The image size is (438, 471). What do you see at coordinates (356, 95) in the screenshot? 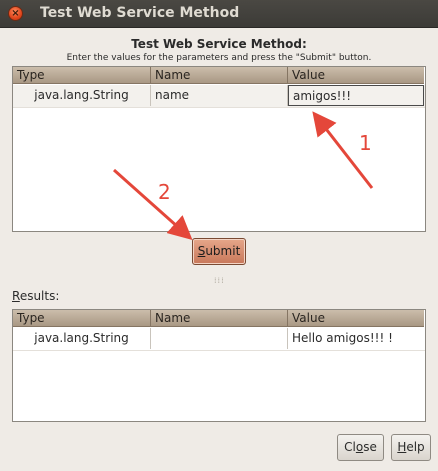
I see `param-value-cell: amigos!!!` at bounding box center [356, 95].